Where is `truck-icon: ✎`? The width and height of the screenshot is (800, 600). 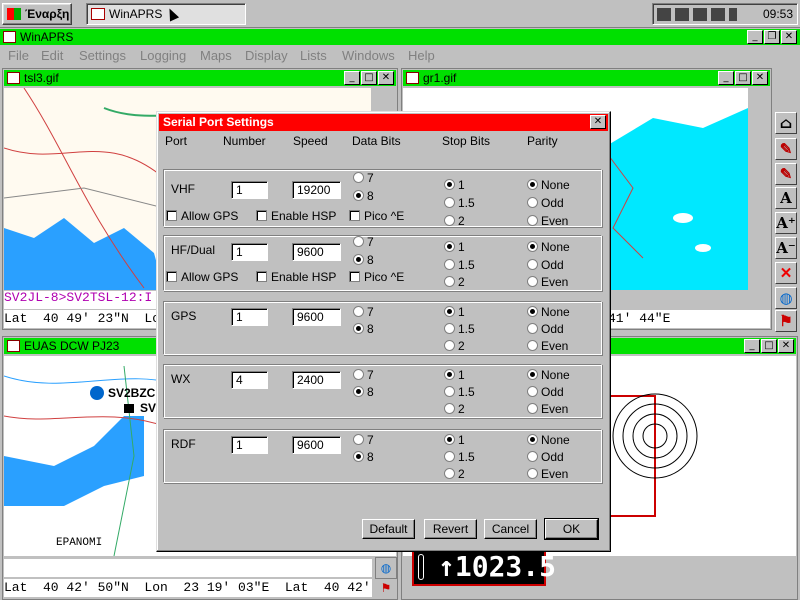 truck-icon: ✎ is located at coordinates (786, 174).